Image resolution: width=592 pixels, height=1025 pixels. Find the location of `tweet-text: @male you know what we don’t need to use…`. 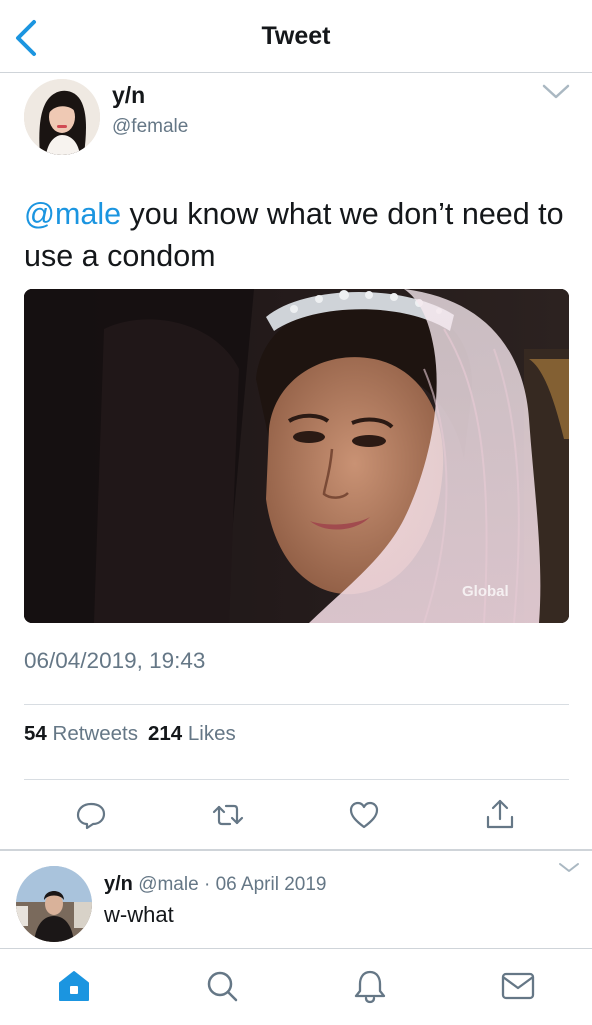

tweet-text: @male you know what we don’t need to use… is located at coordinates (299, 235).